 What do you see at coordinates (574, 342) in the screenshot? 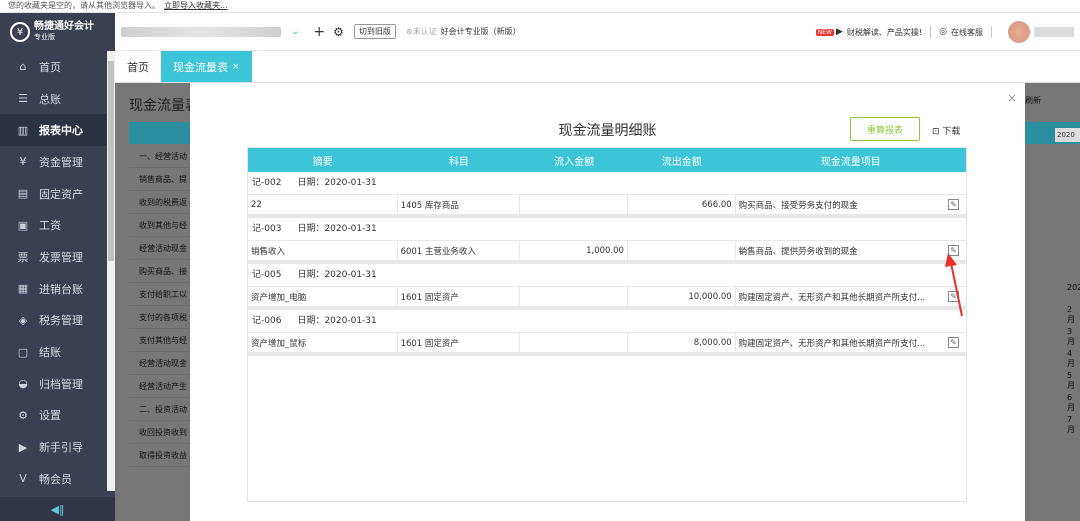
I see `inflow-cell` at bounding box center [574, 342].